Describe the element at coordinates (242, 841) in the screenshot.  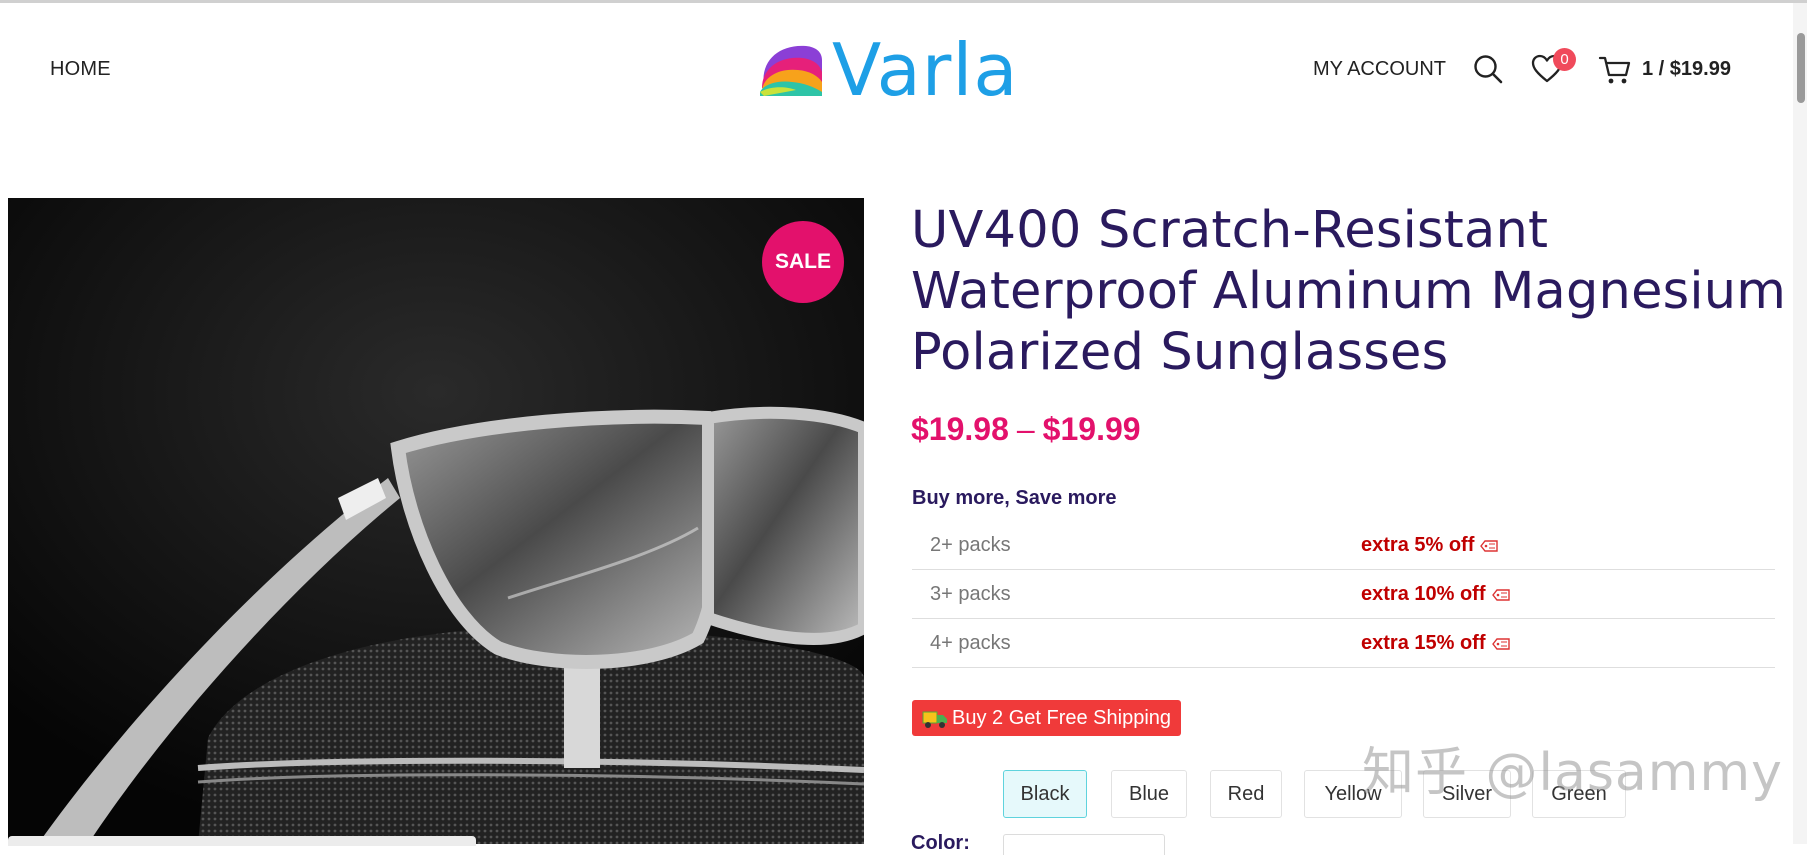
I see `image-caption-bar` at that location.